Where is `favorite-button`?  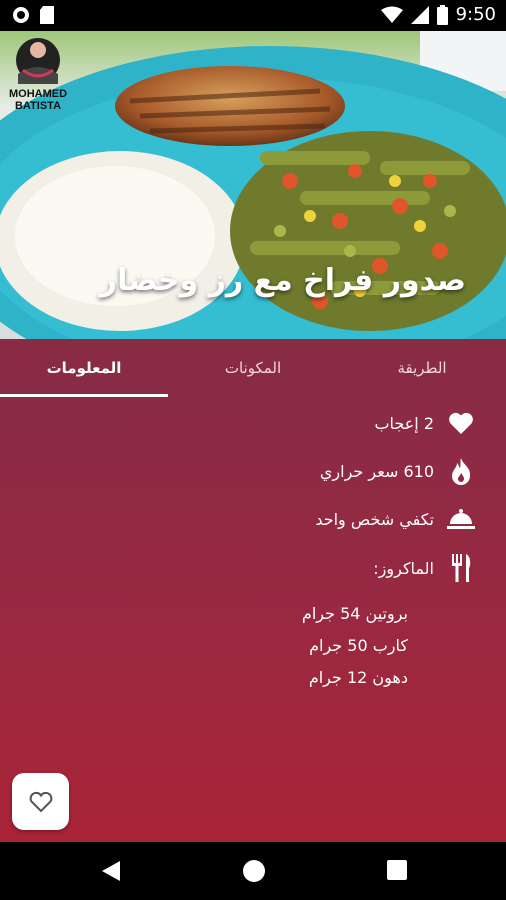 favorite-button is located at coordinates (40, 801).